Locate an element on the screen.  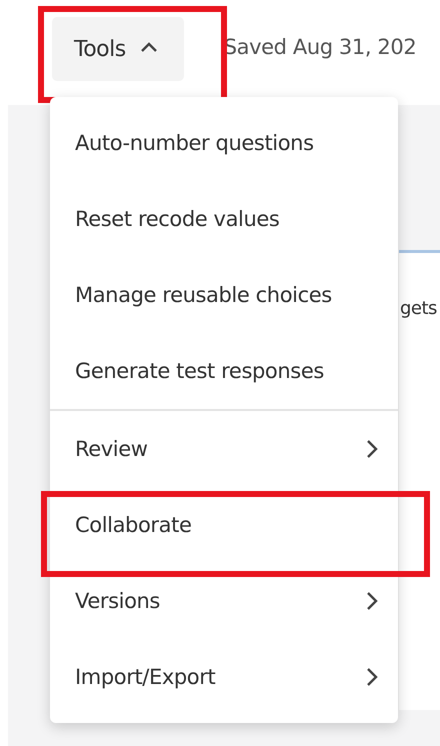
menu-item: Review is located at coordinates (224, 449).